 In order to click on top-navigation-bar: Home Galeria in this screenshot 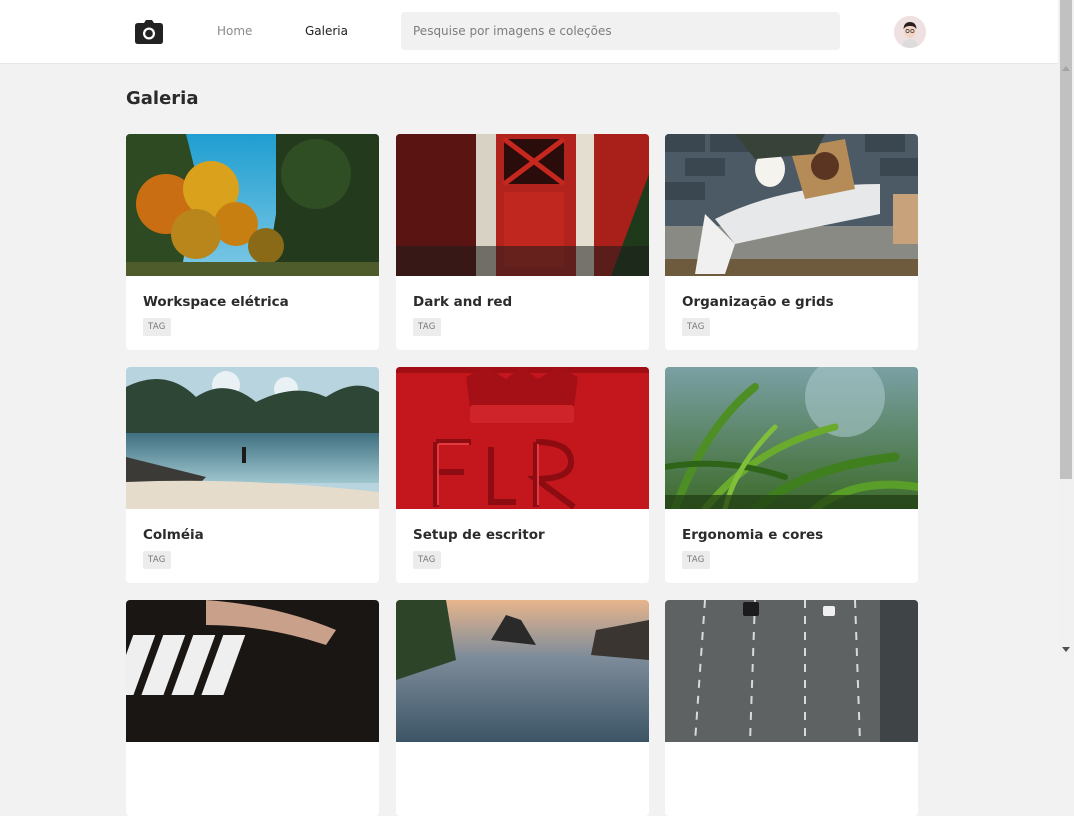, I will do `click(529, 32)`.